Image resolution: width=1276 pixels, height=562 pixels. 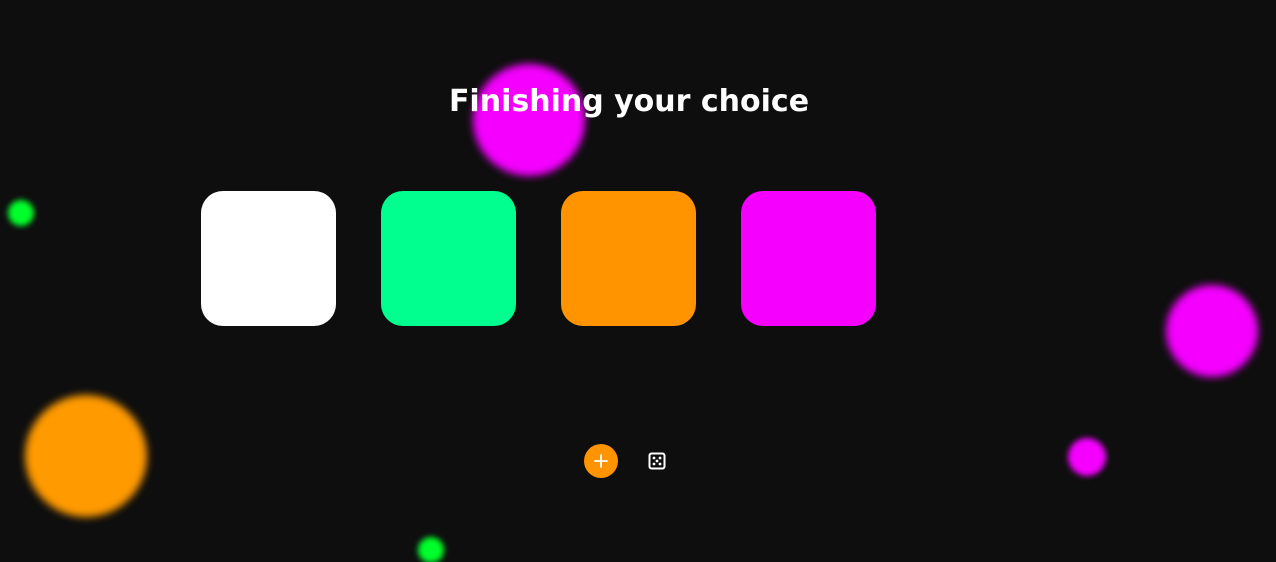 I want to click on plus-icon, so click(x=601, y=461).